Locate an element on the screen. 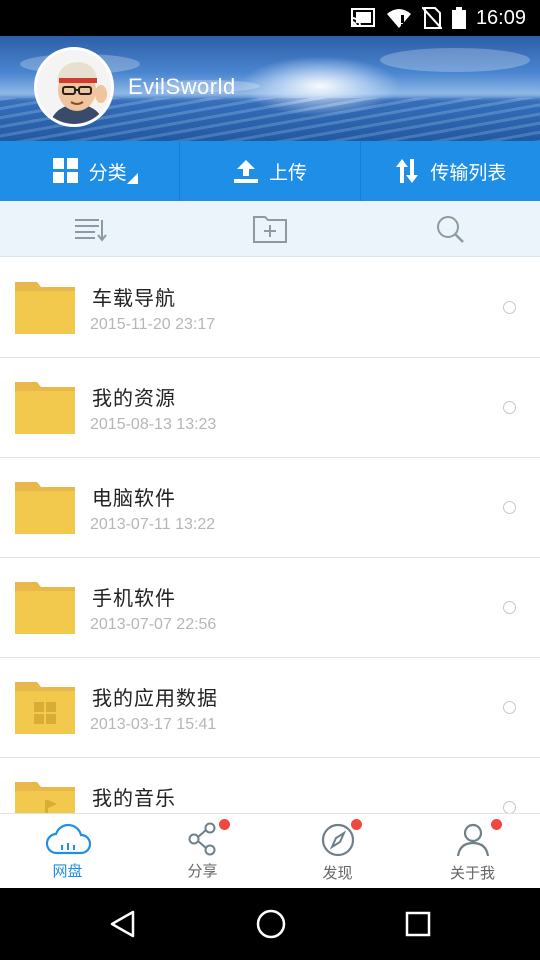  file-list-item: 电脑软件 2013-07-11 13:22 is located at coordinates (270, 508).